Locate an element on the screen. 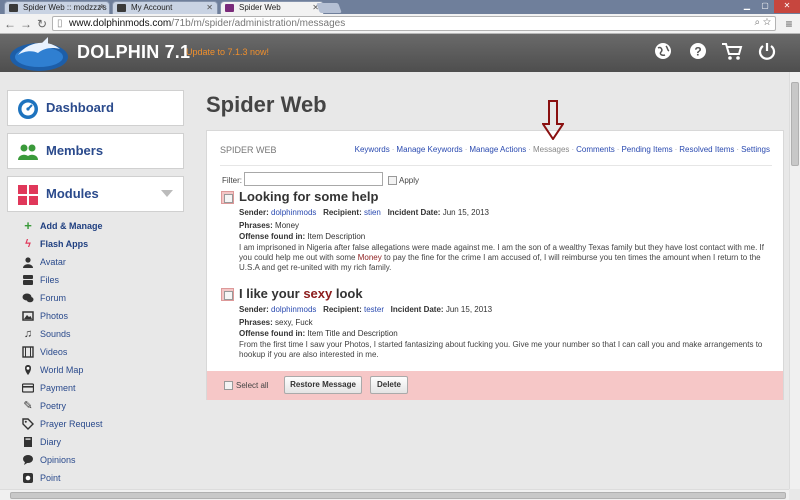  browser-tab-3-active: Spider Web ✕ is located at coordinates (272, 7).